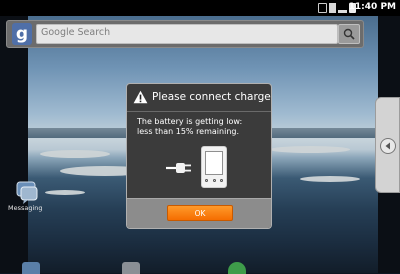  I want to click on dialog-message-line: less than 15% remaining., so click(188, 131).